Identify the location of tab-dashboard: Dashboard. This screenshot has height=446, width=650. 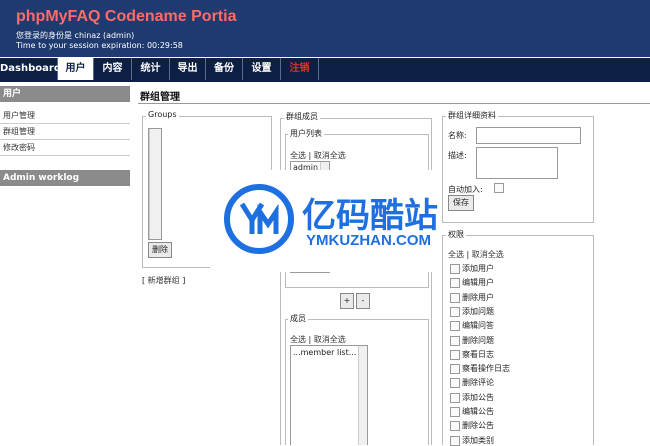
(30, 69).